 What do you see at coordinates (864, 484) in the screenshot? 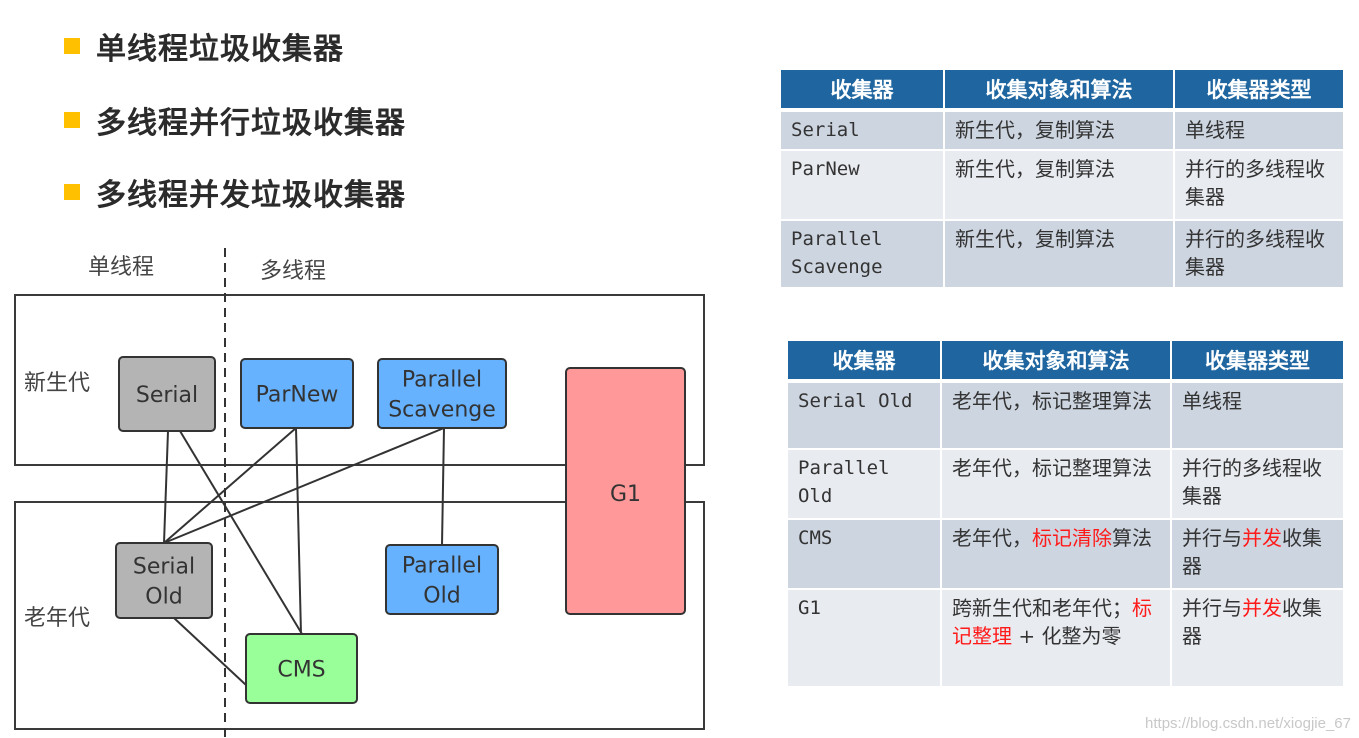
I see `cell-collector: Parallel Old` at bounding box center [864, 484].